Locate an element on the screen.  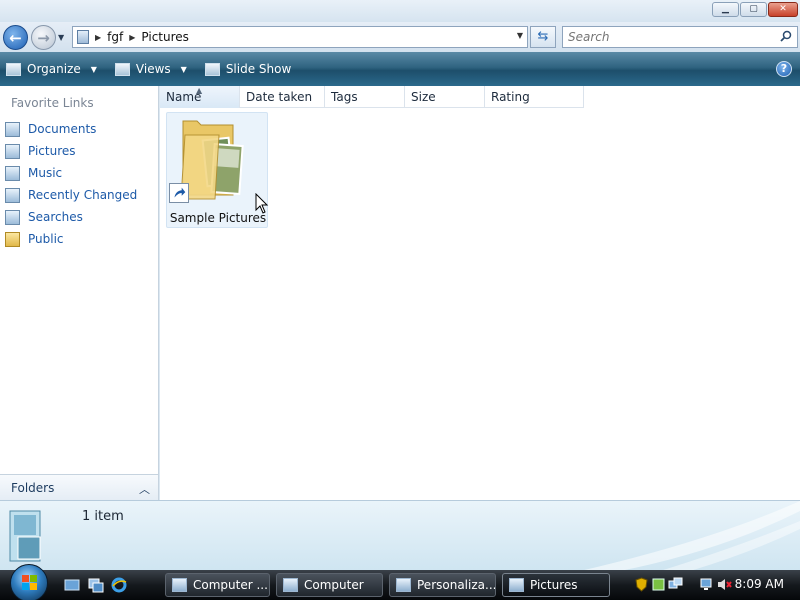
nav-item-recently-changed: Recently Changed is located at coordinates (71, 195).